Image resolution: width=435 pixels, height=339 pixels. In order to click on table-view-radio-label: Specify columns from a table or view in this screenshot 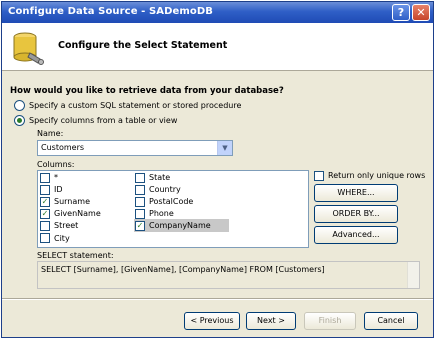, I will do `click(103, 120)`.